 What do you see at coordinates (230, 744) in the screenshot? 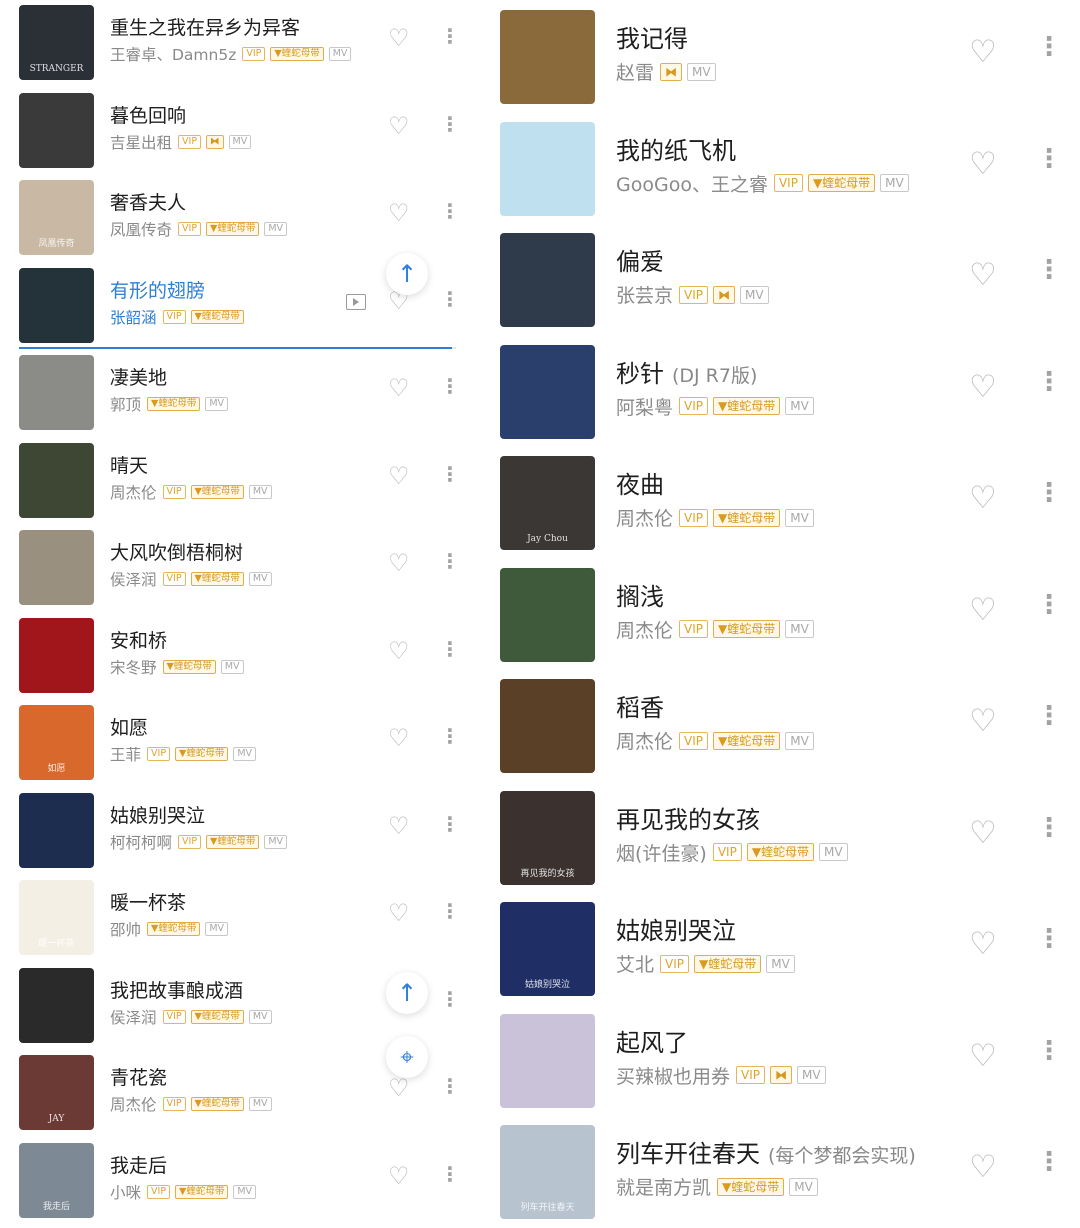
I see `song-row: 如愿 如愿 王菲 VIP ▼蝰蛇母带 MV ♡ ⋮` at bounding box center [230, 744].